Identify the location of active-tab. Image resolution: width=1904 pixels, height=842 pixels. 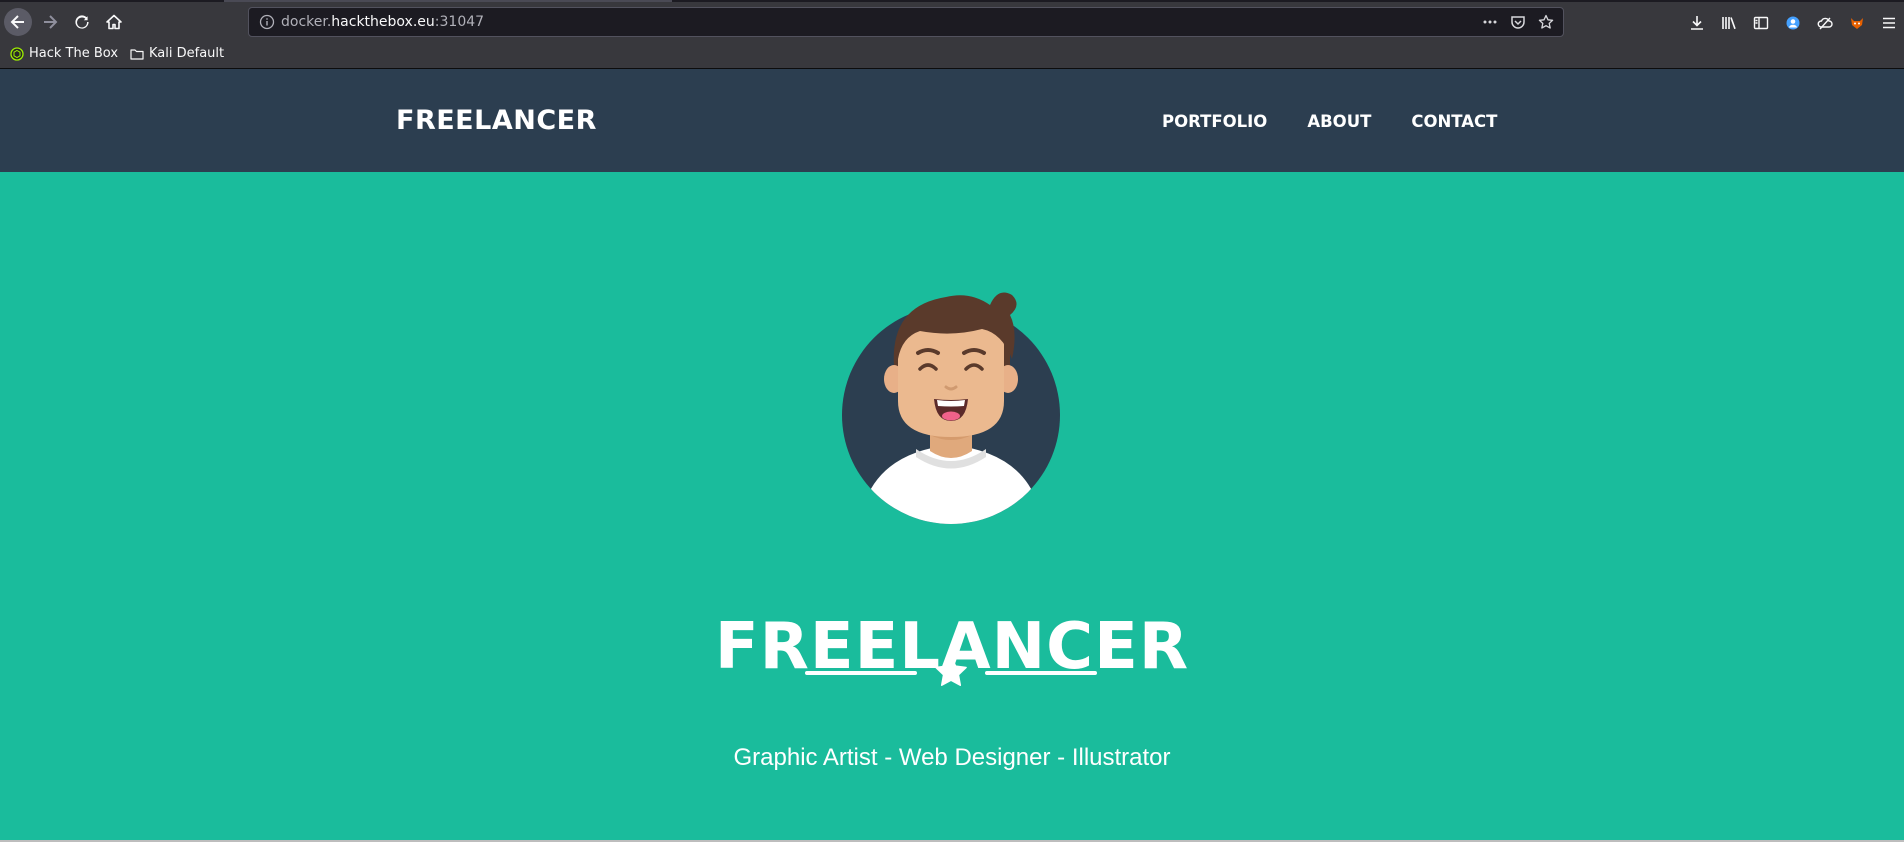
(448, 1).